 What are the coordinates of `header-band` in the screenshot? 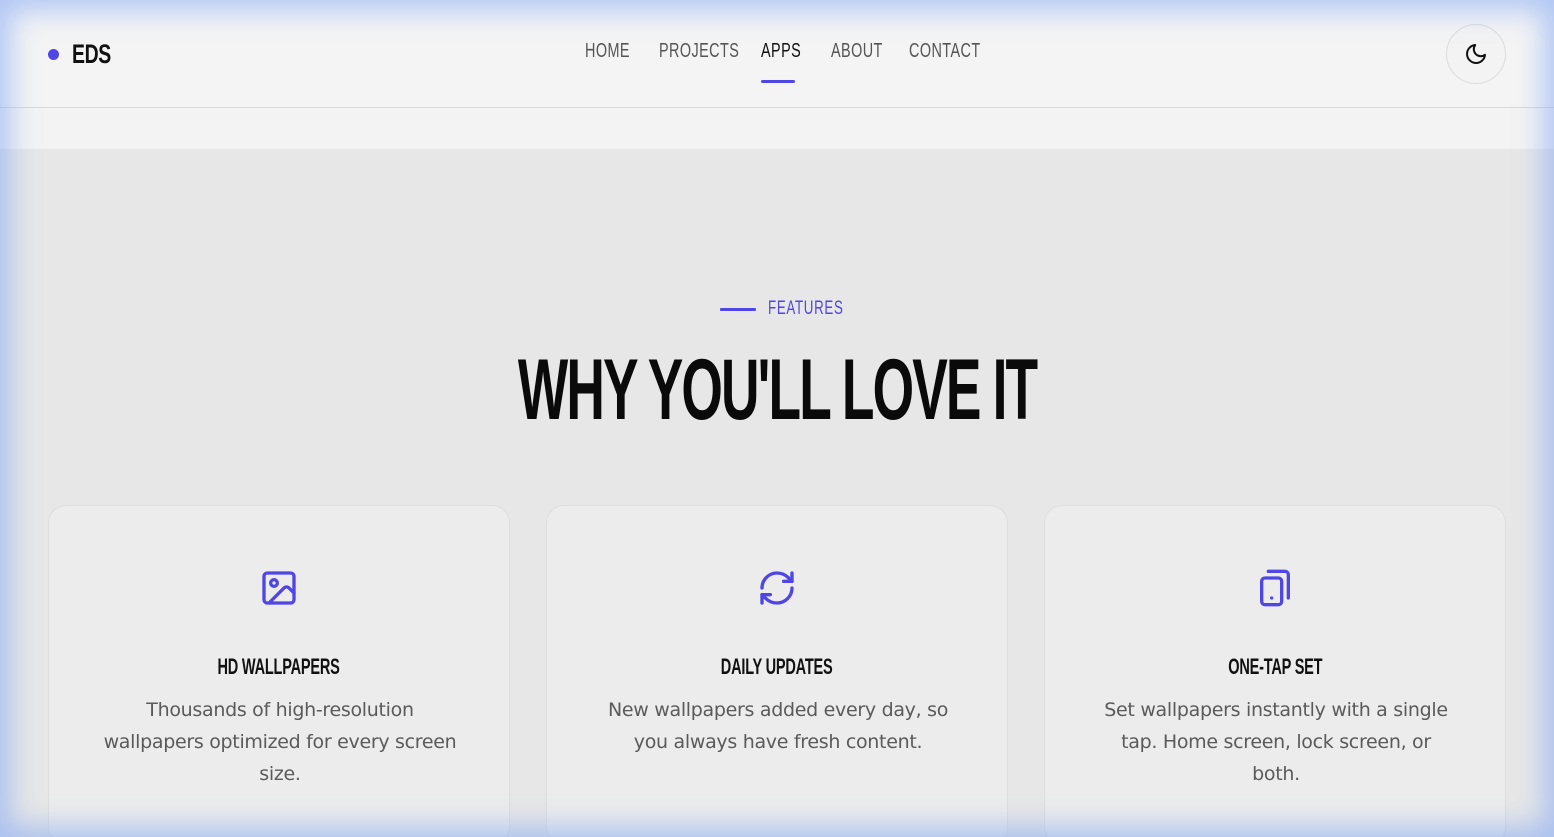 It's located at (777, 128).